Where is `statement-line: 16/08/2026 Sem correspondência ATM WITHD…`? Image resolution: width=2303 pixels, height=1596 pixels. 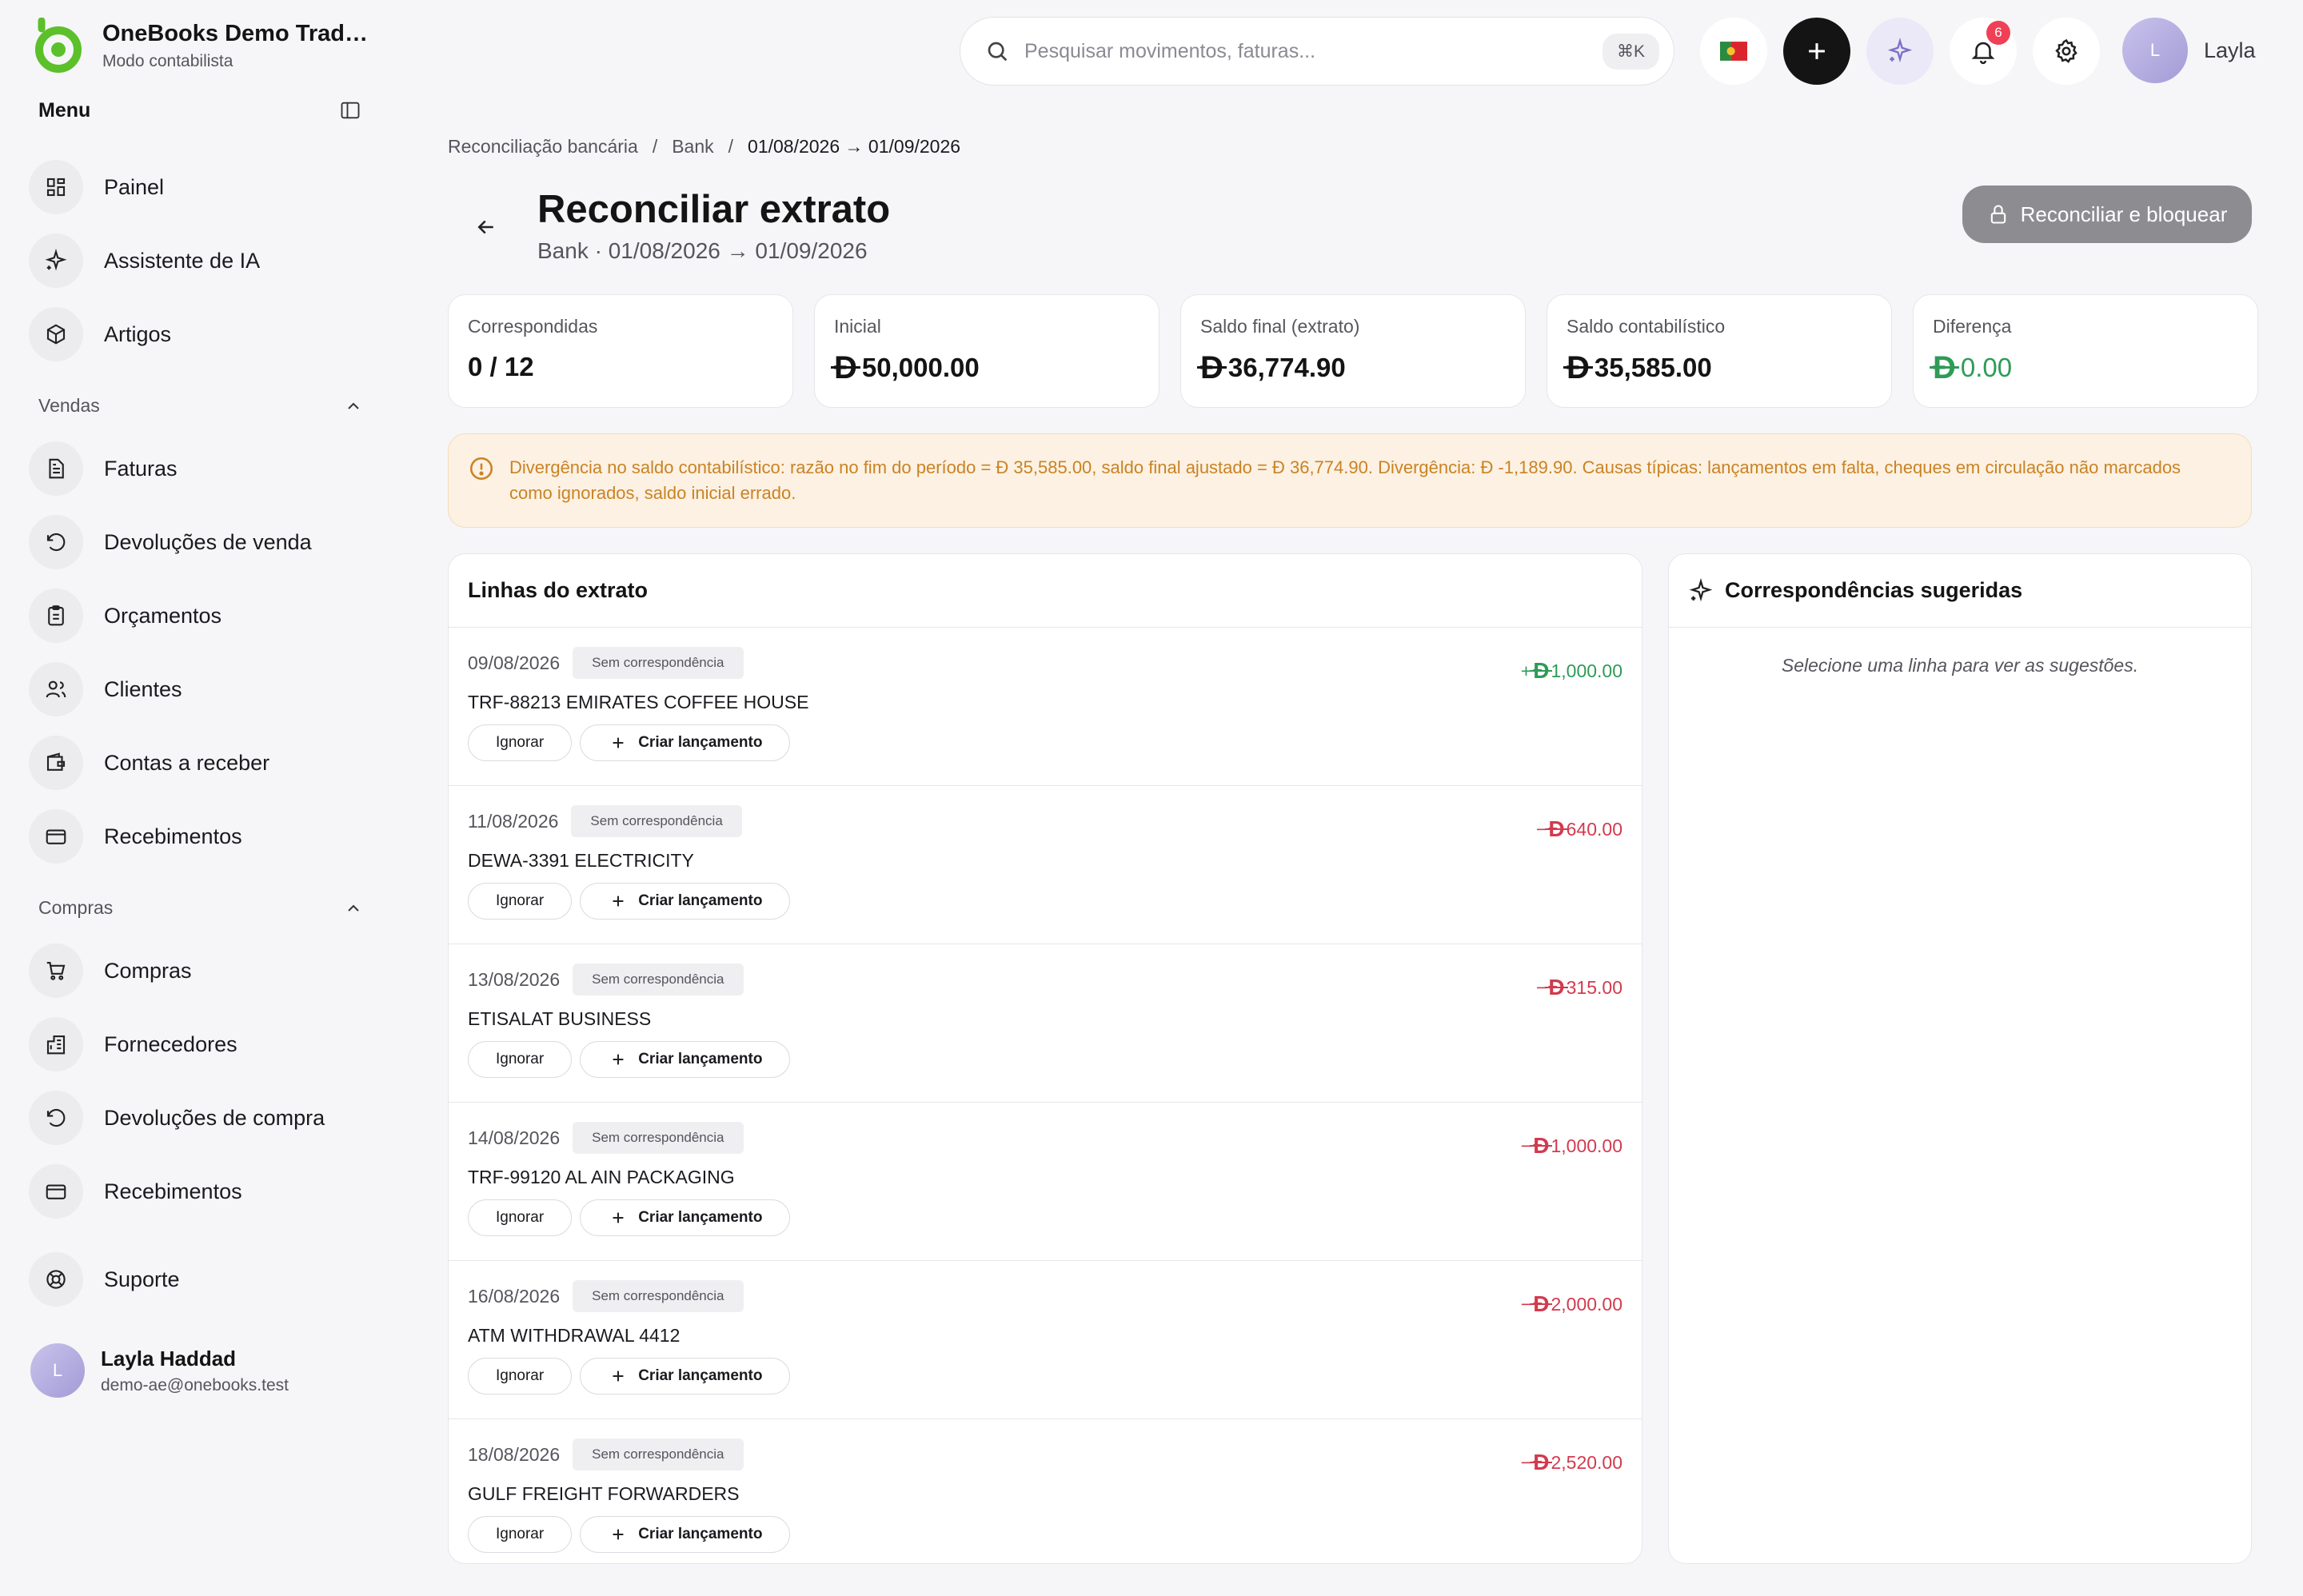
statement-line: 16/08/2026 Sem correspondência ATM WITHD… is located at coordinates (1045, 1340).